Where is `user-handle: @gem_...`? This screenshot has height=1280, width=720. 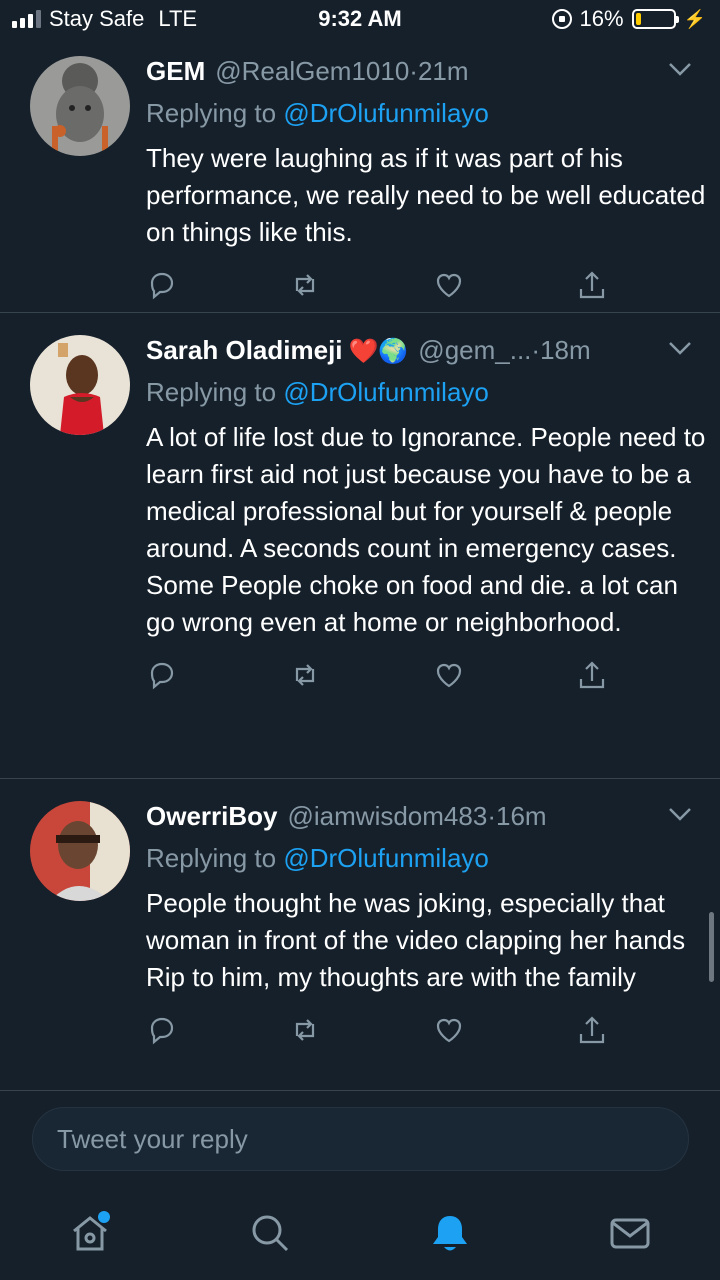 user-handle: @gem_... is located at coordinates (474, 350).